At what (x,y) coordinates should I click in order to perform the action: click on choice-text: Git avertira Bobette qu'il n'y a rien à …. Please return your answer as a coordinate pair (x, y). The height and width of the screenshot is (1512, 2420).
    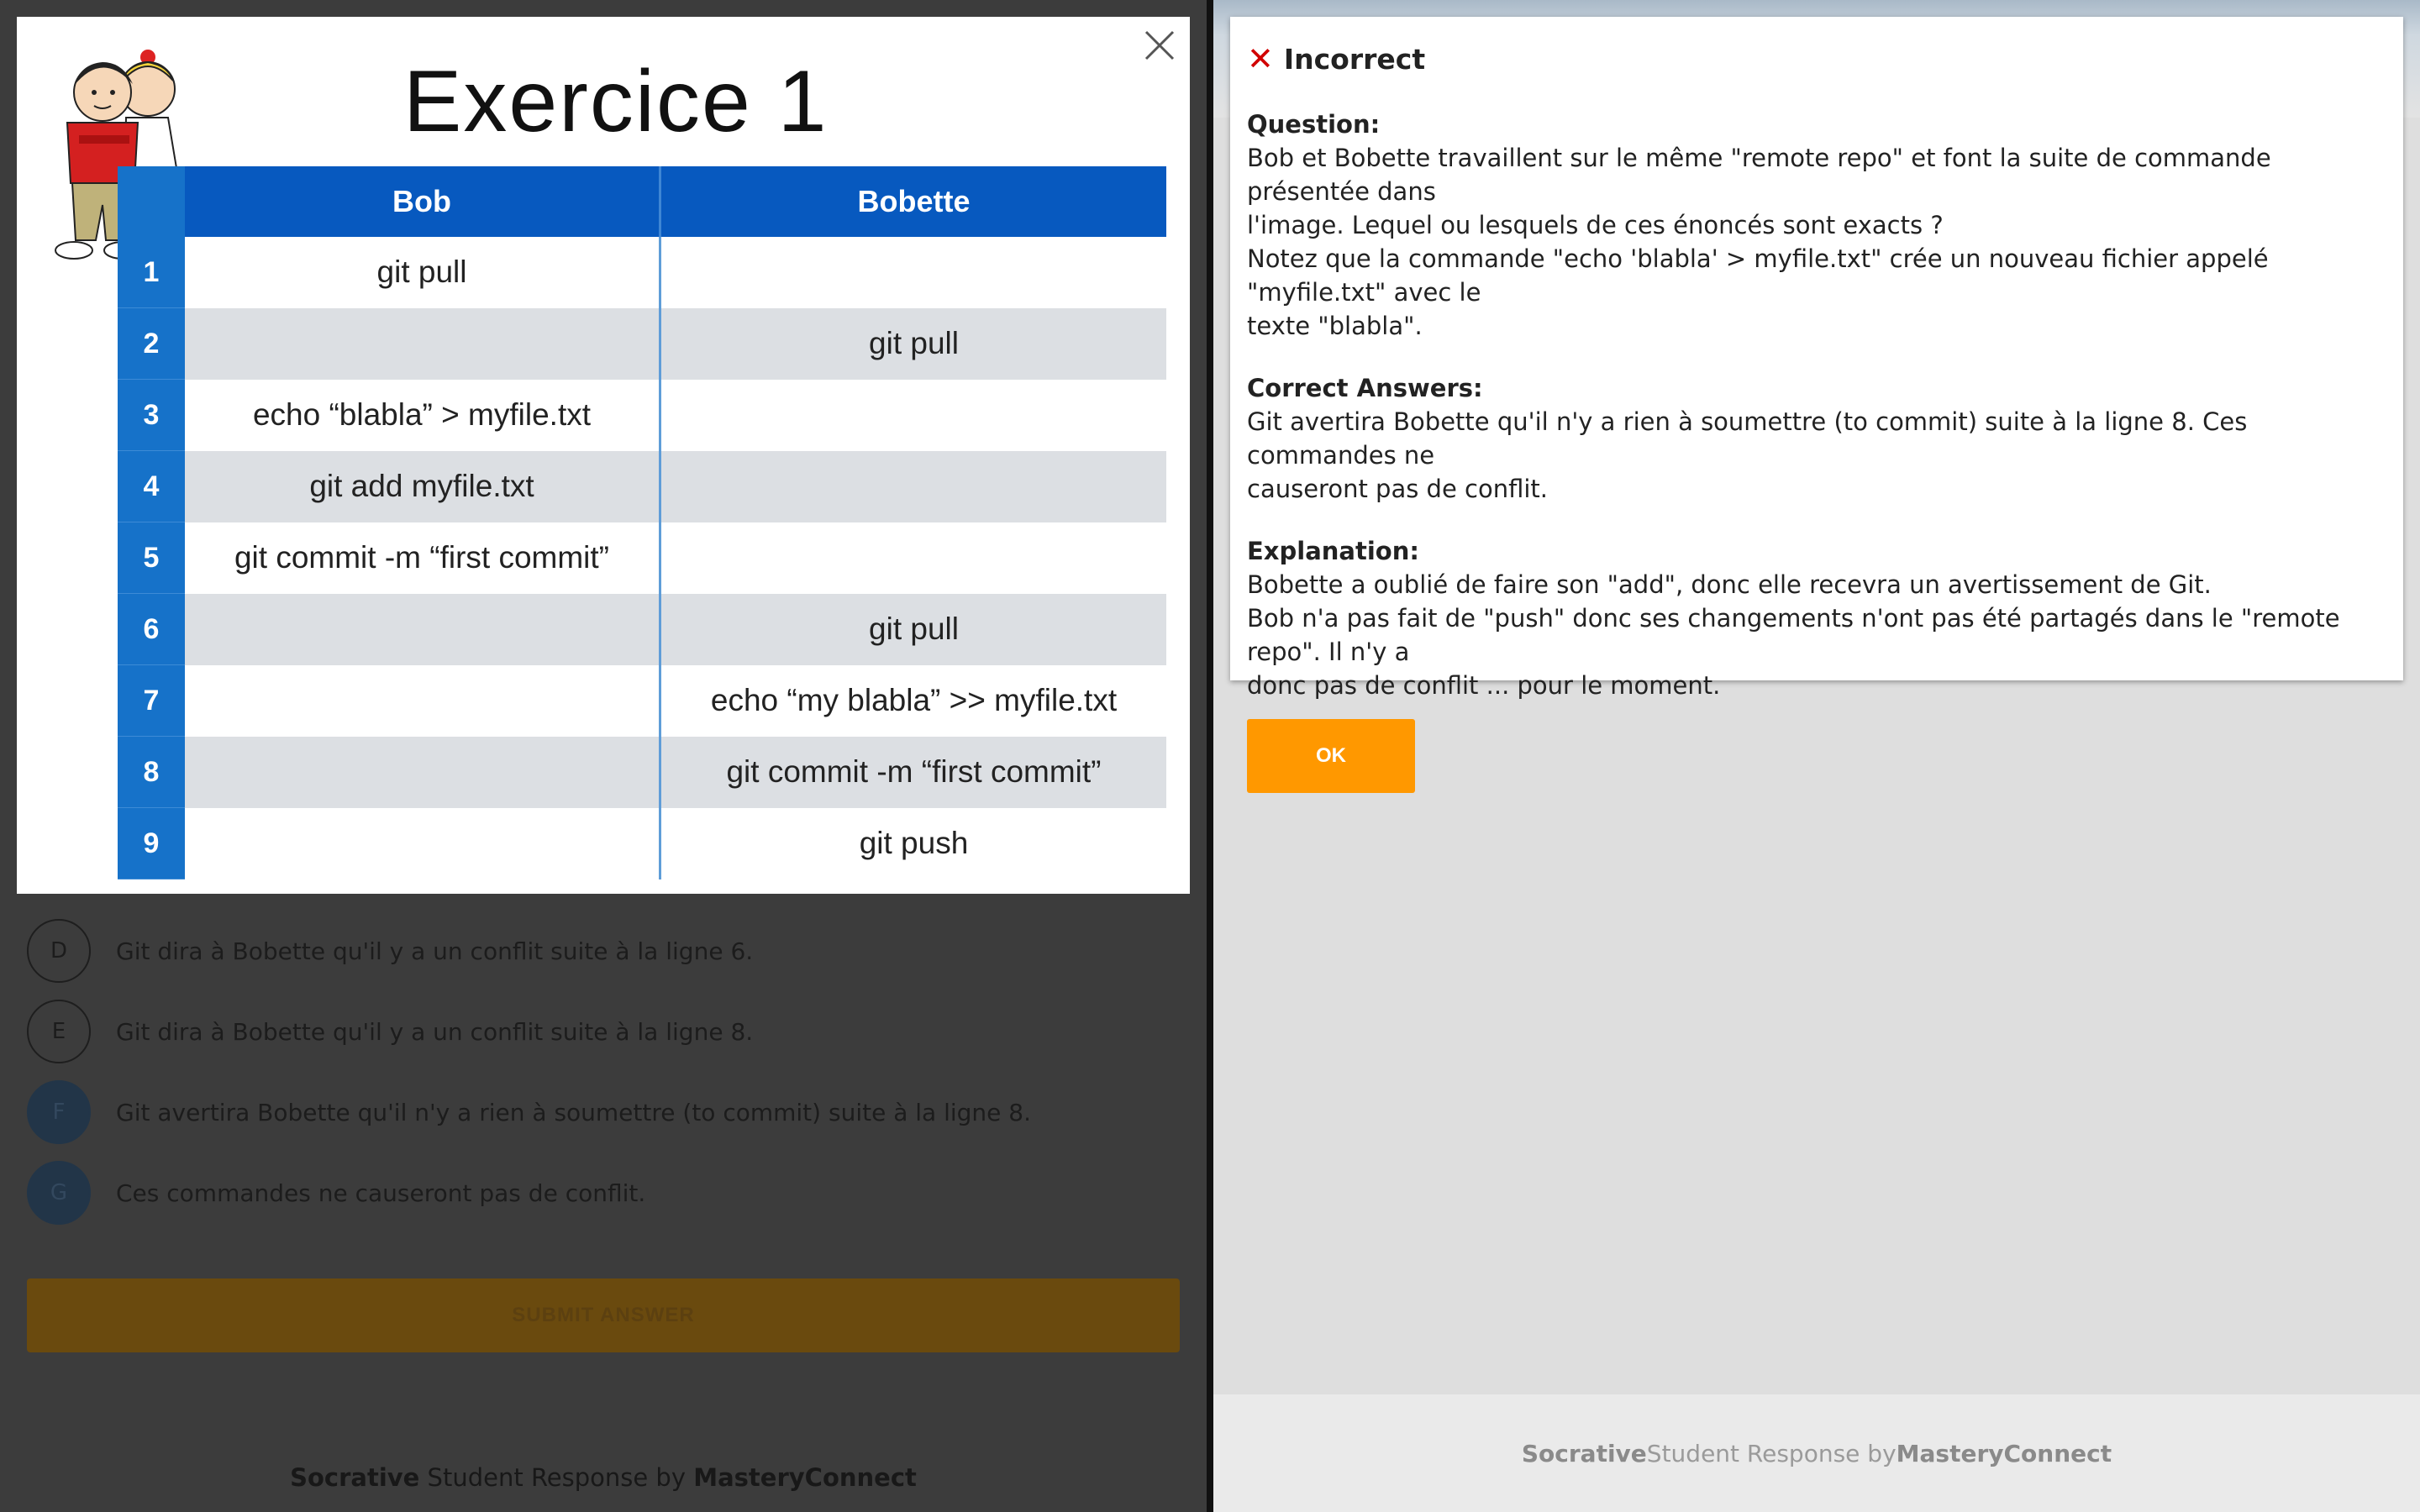
    Looking at the image, I should click on (574, 1112).